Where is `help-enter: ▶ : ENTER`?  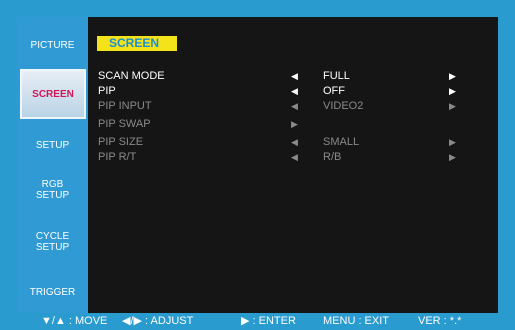
help-enter: ▶ : ENTER is located at coordinates (268, 321).